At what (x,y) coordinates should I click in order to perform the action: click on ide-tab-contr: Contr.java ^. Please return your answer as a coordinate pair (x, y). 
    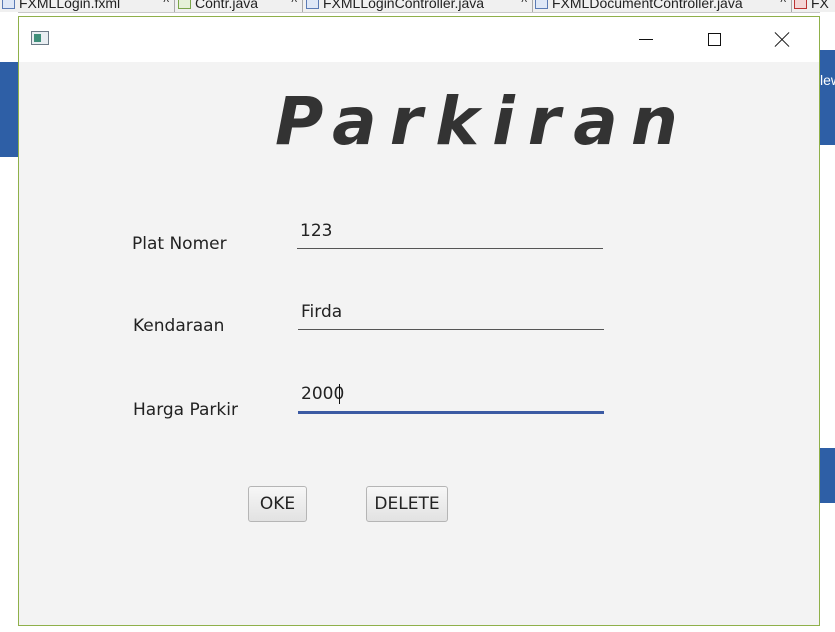
    Looking at the image, I should click on (239, 6).